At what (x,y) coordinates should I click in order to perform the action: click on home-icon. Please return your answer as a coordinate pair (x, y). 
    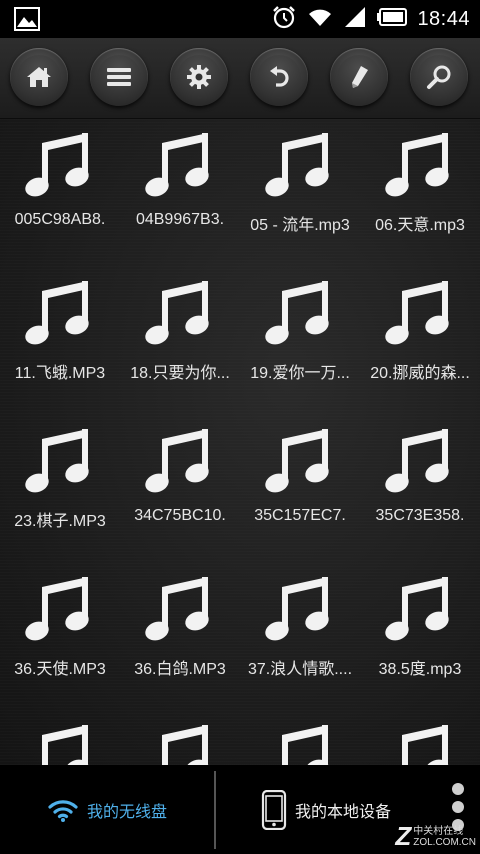
    Looking at the image, I should click on (39, 77).